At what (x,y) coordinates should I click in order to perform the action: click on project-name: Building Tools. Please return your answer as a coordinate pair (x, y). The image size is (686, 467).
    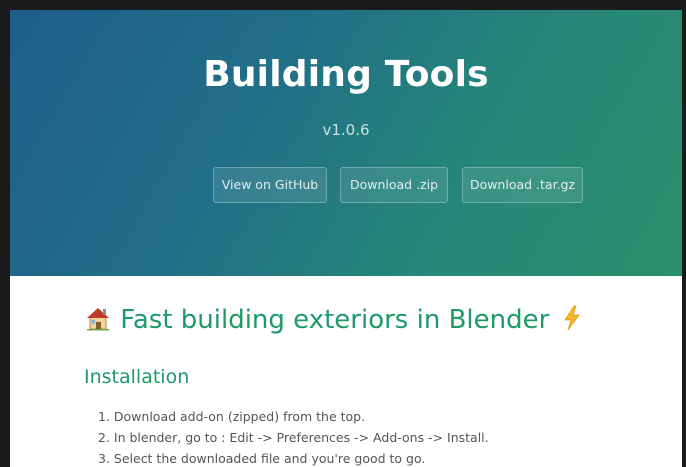
    Looking at the image, I should click on (346, 74).